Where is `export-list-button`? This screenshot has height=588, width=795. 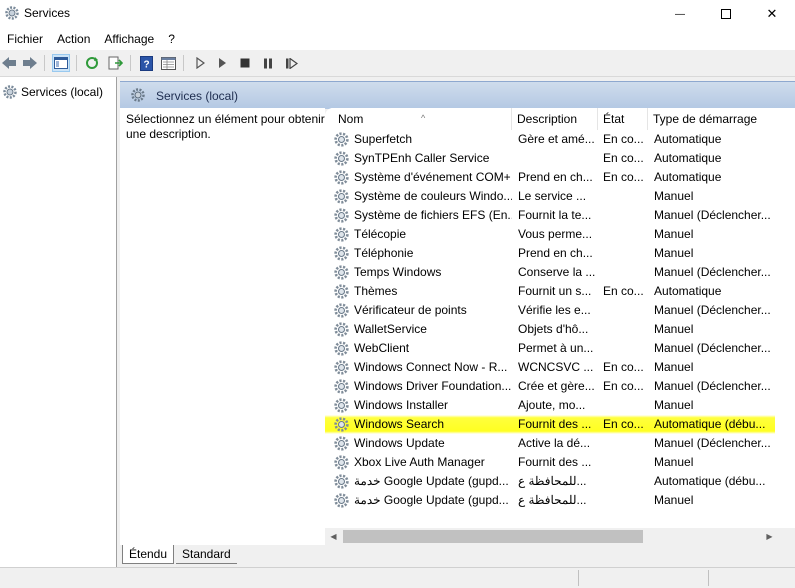 export-list-button is located at coordinates (115, 63).